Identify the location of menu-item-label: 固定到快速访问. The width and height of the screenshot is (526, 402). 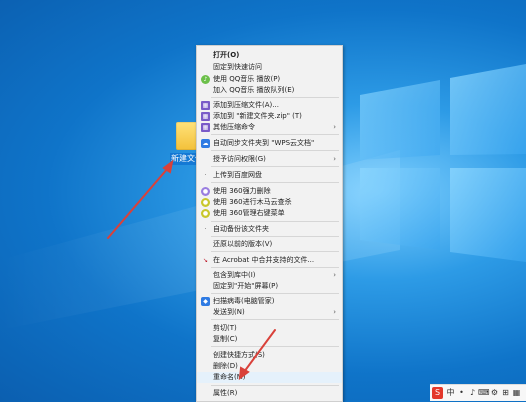
(237, 67).